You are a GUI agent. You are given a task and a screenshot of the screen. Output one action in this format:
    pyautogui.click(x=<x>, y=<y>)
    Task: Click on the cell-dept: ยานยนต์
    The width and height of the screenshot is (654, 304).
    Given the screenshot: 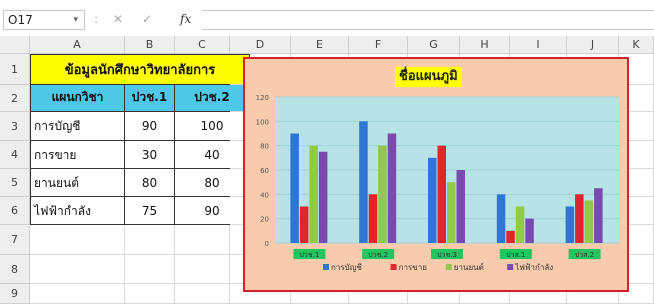 What is the action you would take?
    pyautogui.click(x=77, y=183)
    